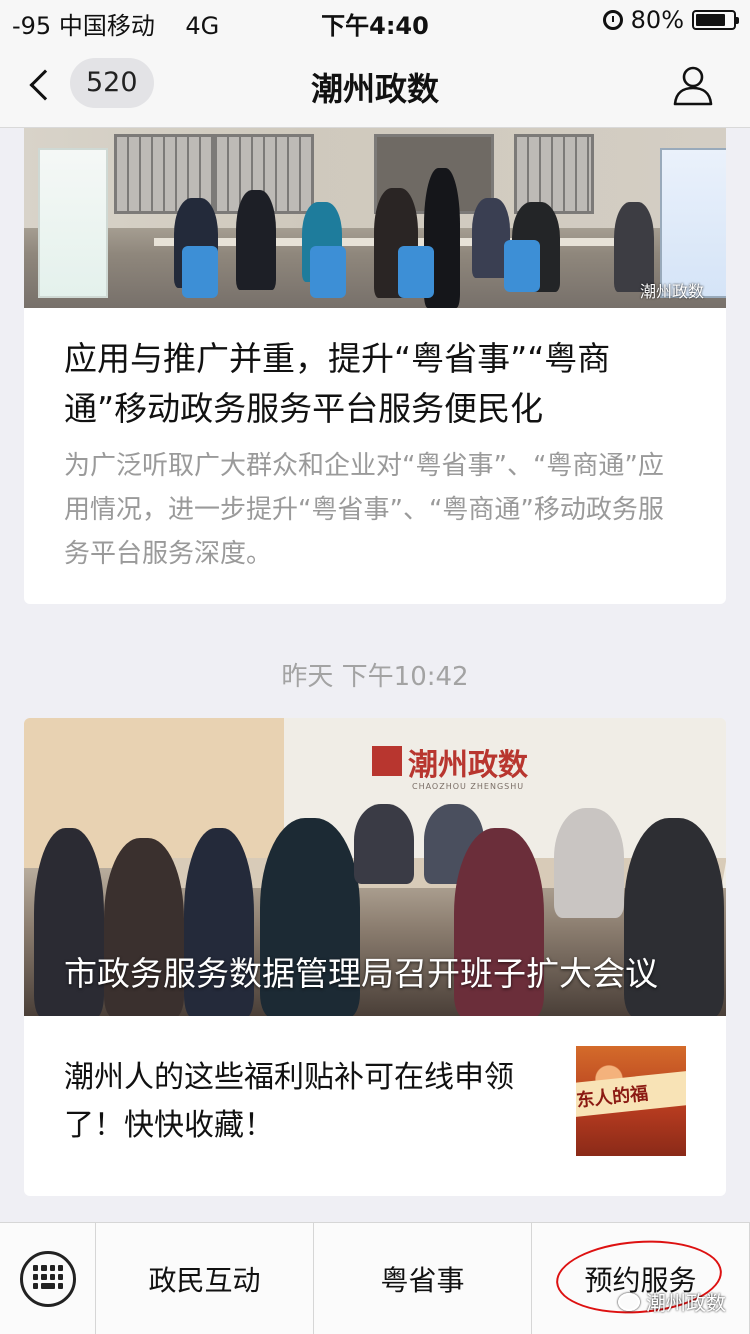 Image resolution: width=750 pixels, height=1334 pixels. Describe the element at coordinates (715, 20) in the screenshot. I see `battery-icon` at that location.